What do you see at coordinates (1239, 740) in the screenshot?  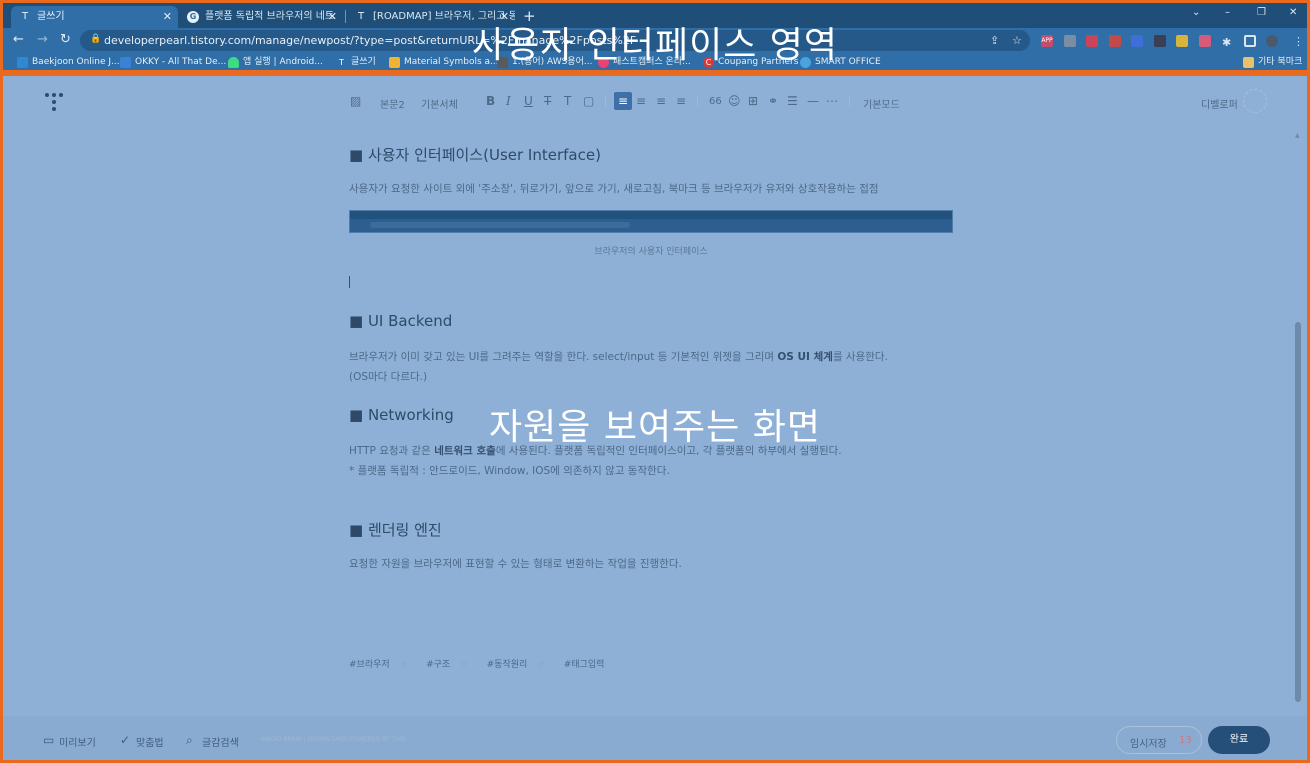 I see `publish-button: 완료` at bounding box center [1239, 740].